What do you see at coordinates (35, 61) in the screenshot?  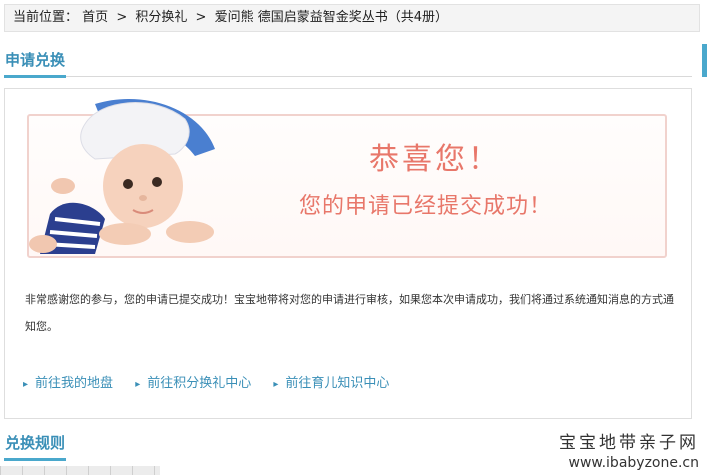 I see `section-title-apply: 申请兑换` at bounding box center [35, 61].